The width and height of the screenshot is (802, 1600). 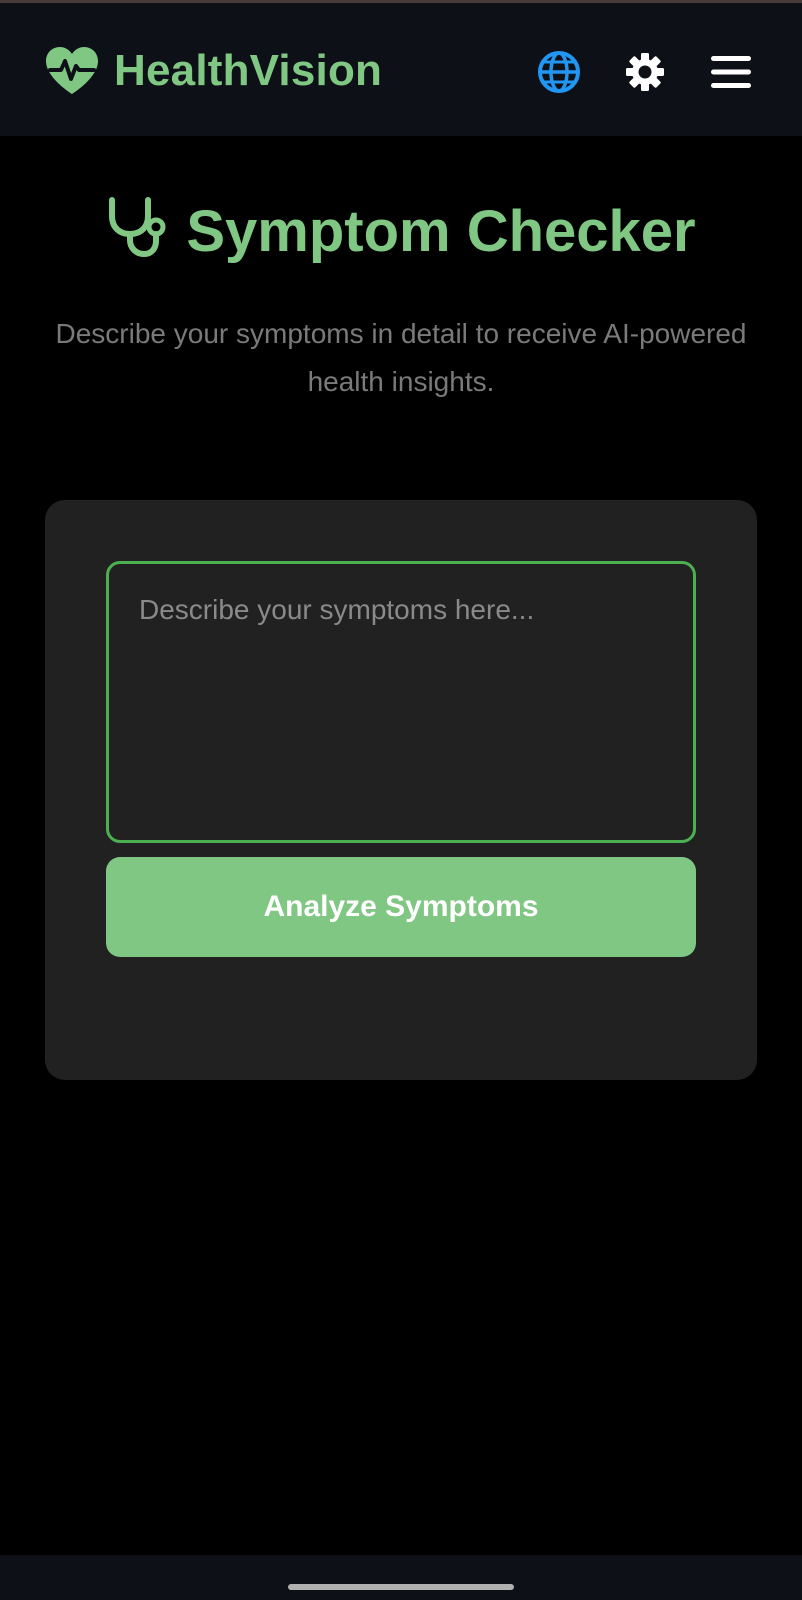 What do you see at coordinates (401, 907) in the screenshot?
I see `analyze-symptoms-button: Analyze Symptoms` at bounding box center [401, 907].